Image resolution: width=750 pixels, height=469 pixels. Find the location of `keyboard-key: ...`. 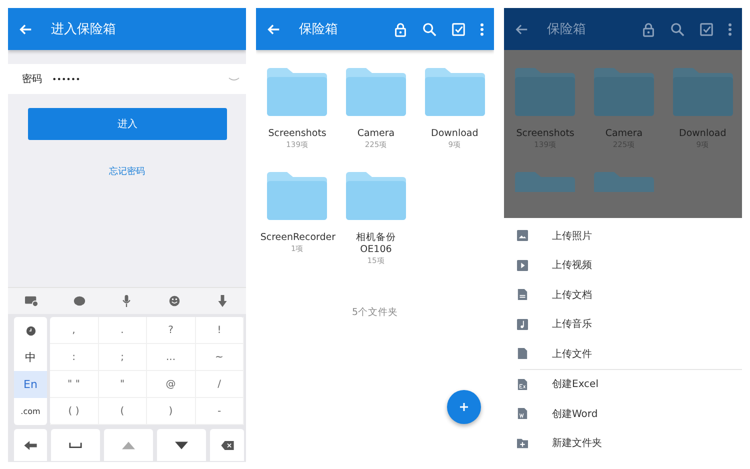

keyboard-key: ... is located at coordinates (171, 357).